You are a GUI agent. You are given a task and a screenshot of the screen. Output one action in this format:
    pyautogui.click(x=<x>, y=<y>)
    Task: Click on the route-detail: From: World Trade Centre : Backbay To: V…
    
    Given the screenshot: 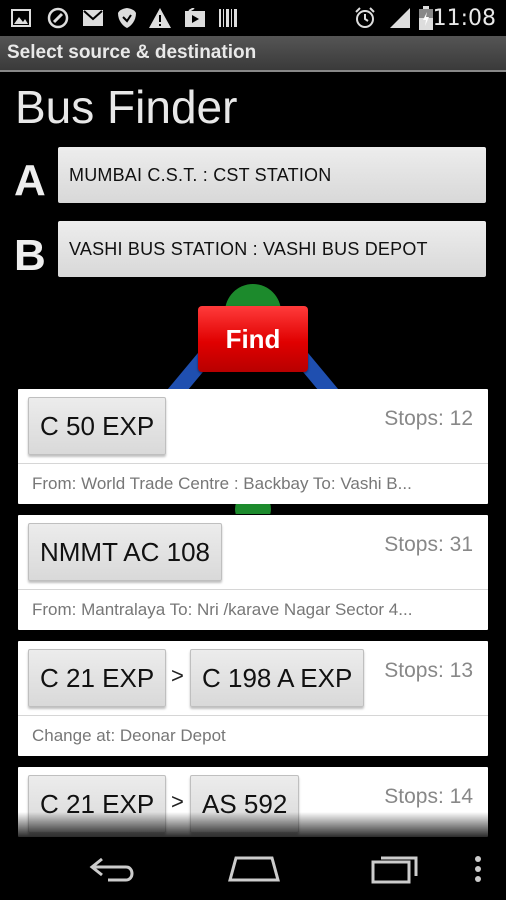 What is the action you would take?
    pyautogui.click(x=253, y=483)
    